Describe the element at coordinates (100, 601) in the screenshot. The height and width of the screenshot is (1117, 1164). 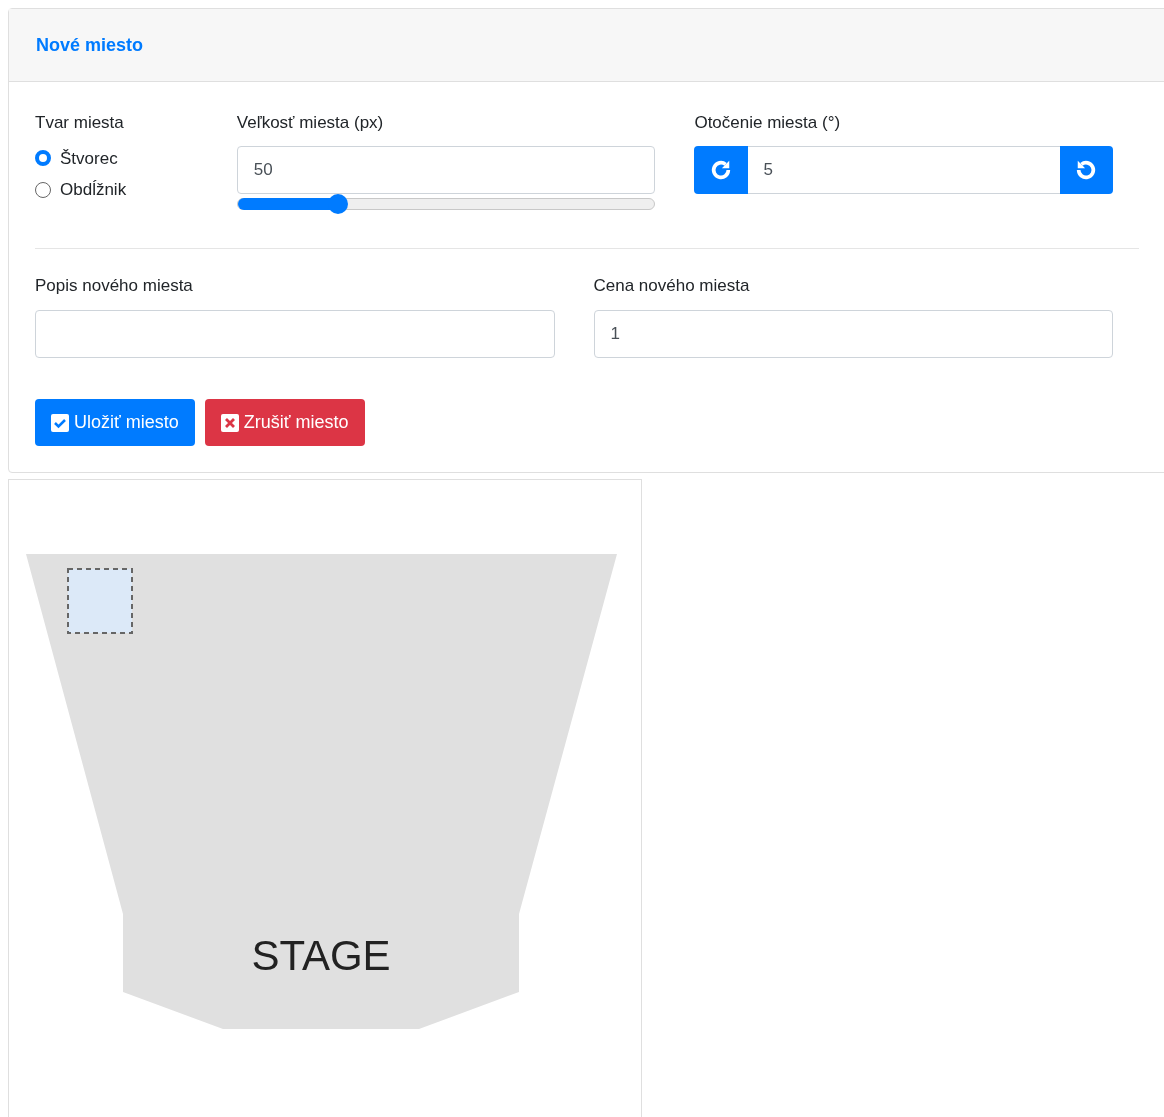
I see `seat-preview` at that location.